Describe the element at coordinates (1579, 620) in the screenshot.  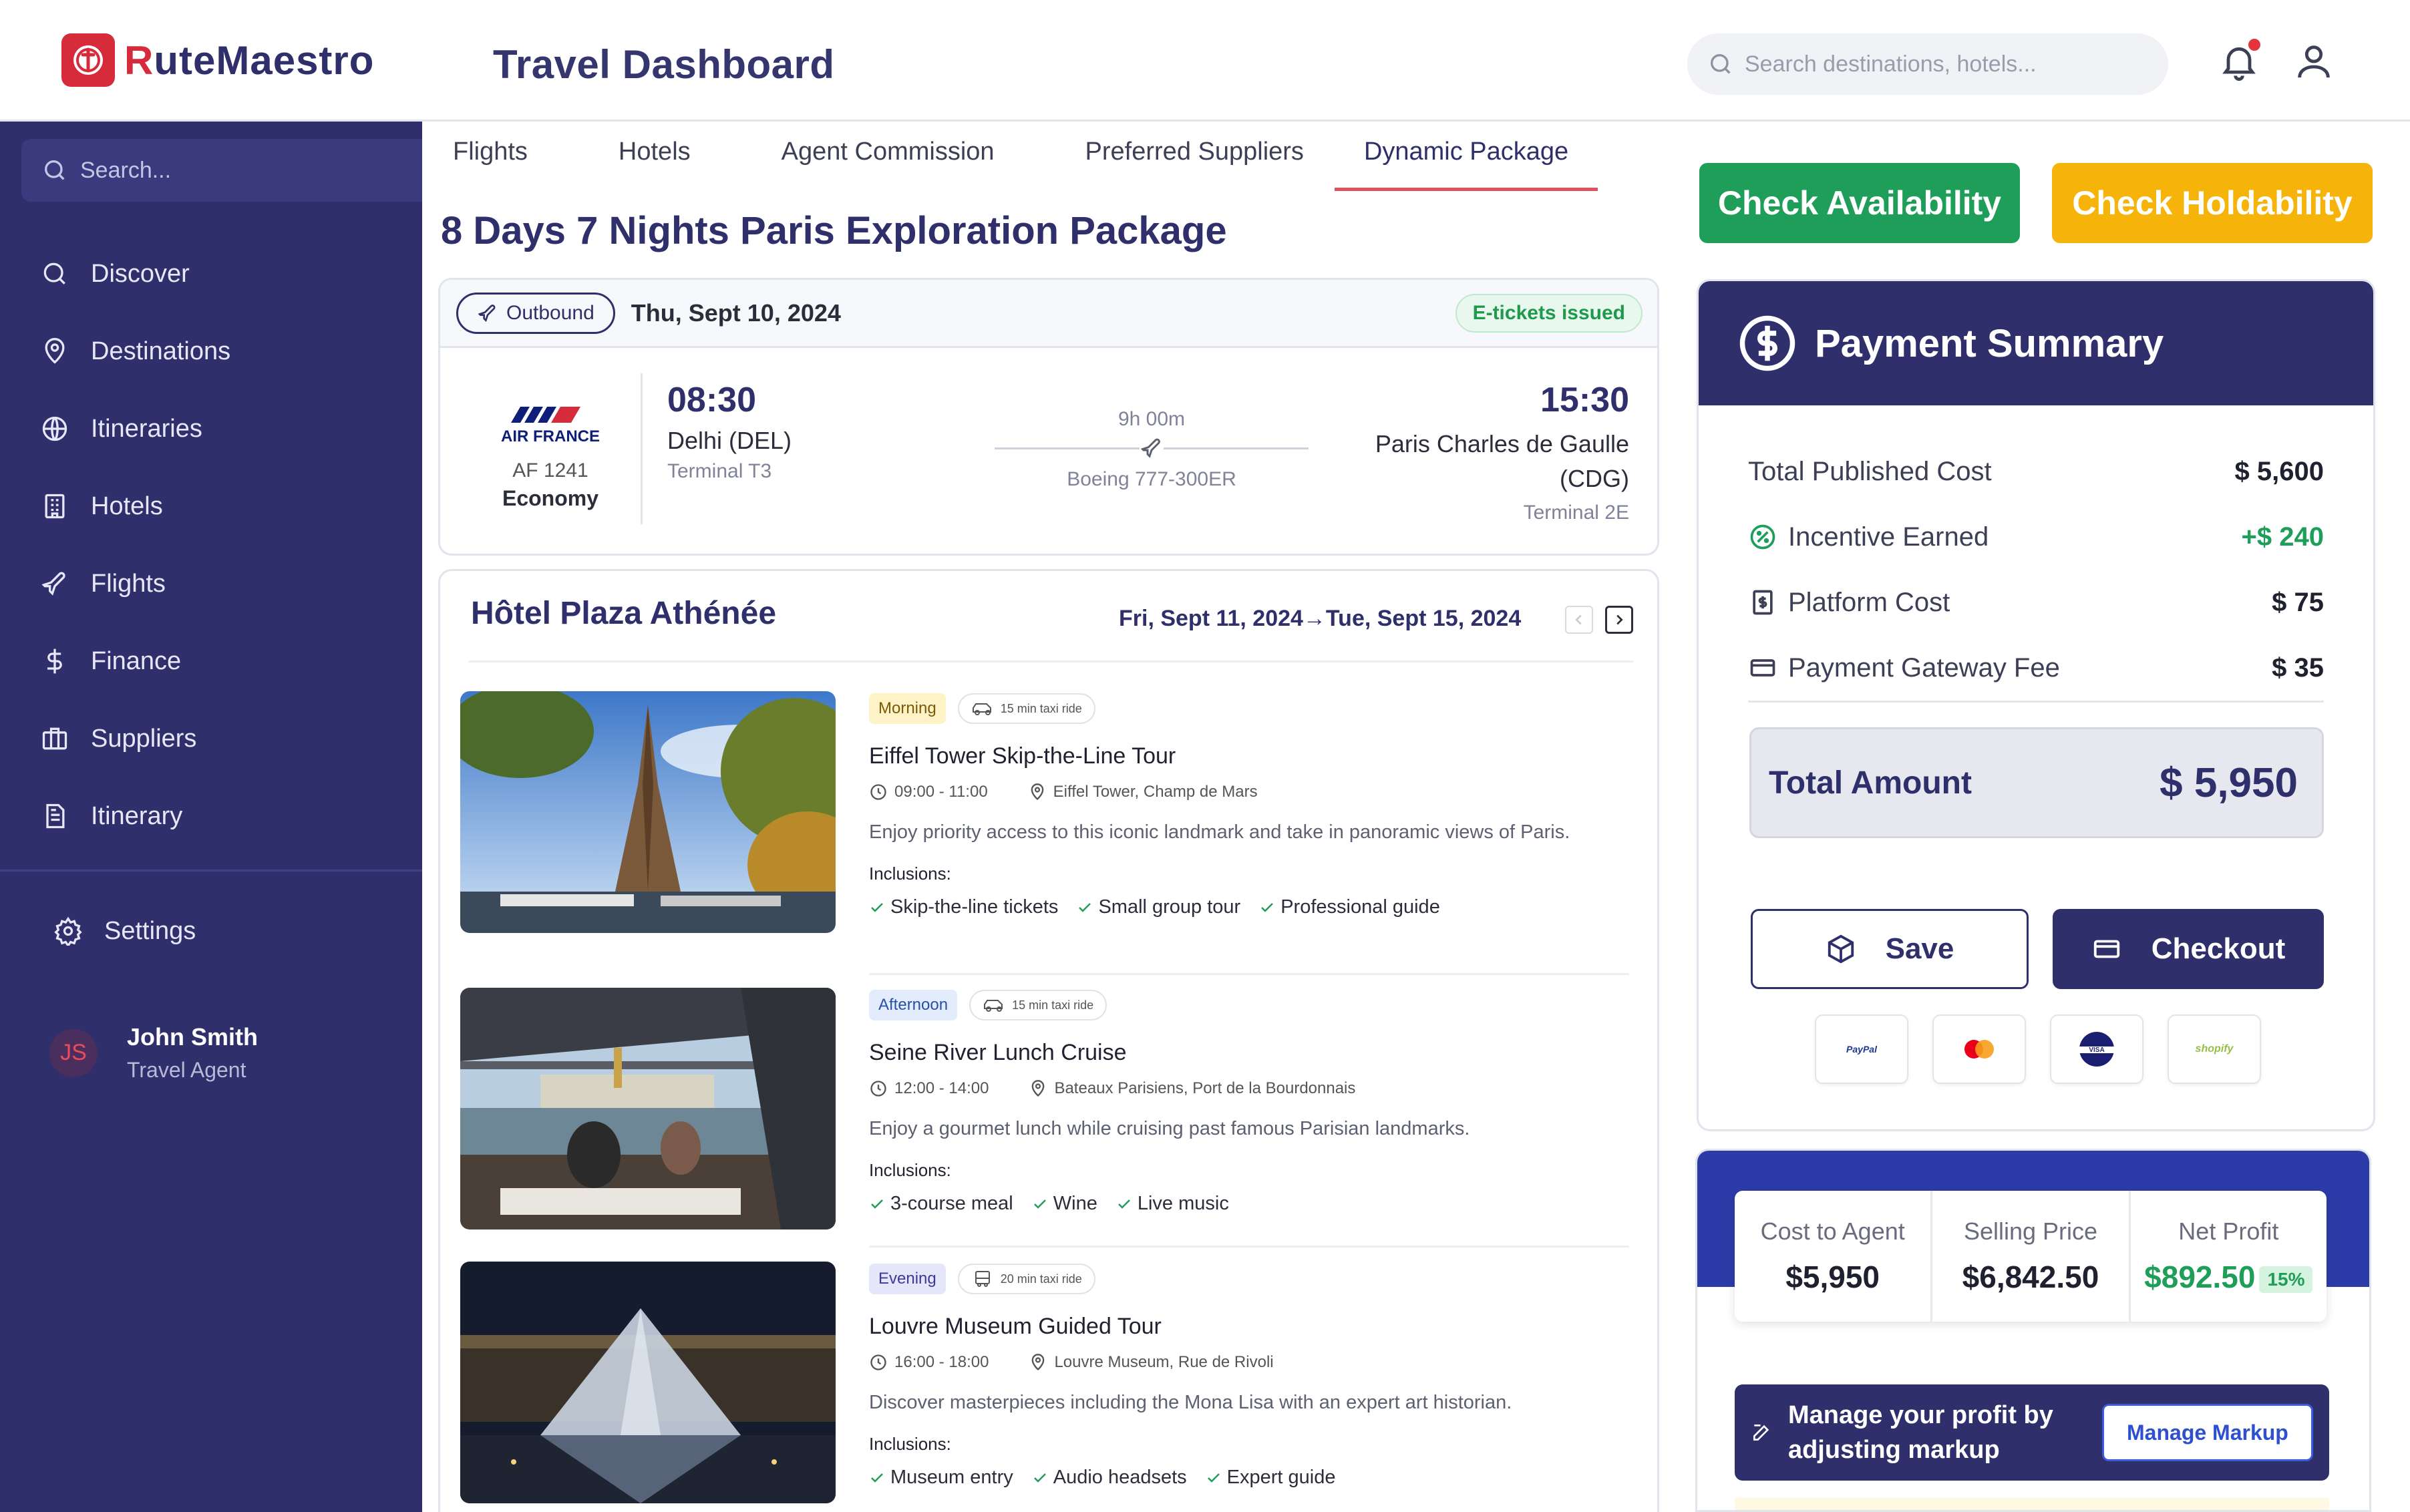
I see `previous-day-button` at that location.